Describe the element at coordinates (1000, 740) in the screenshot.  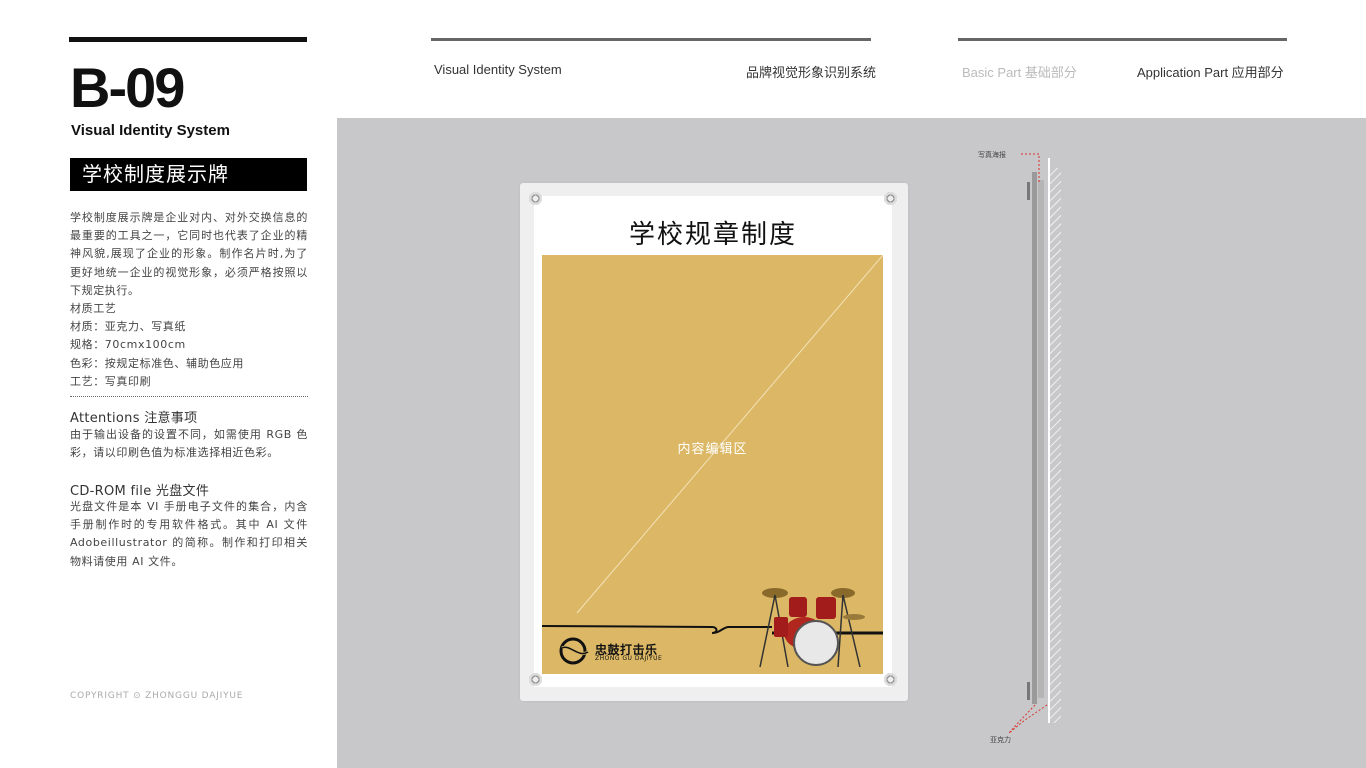
I see `acrylic-layer-label: 亚克力` at that location.